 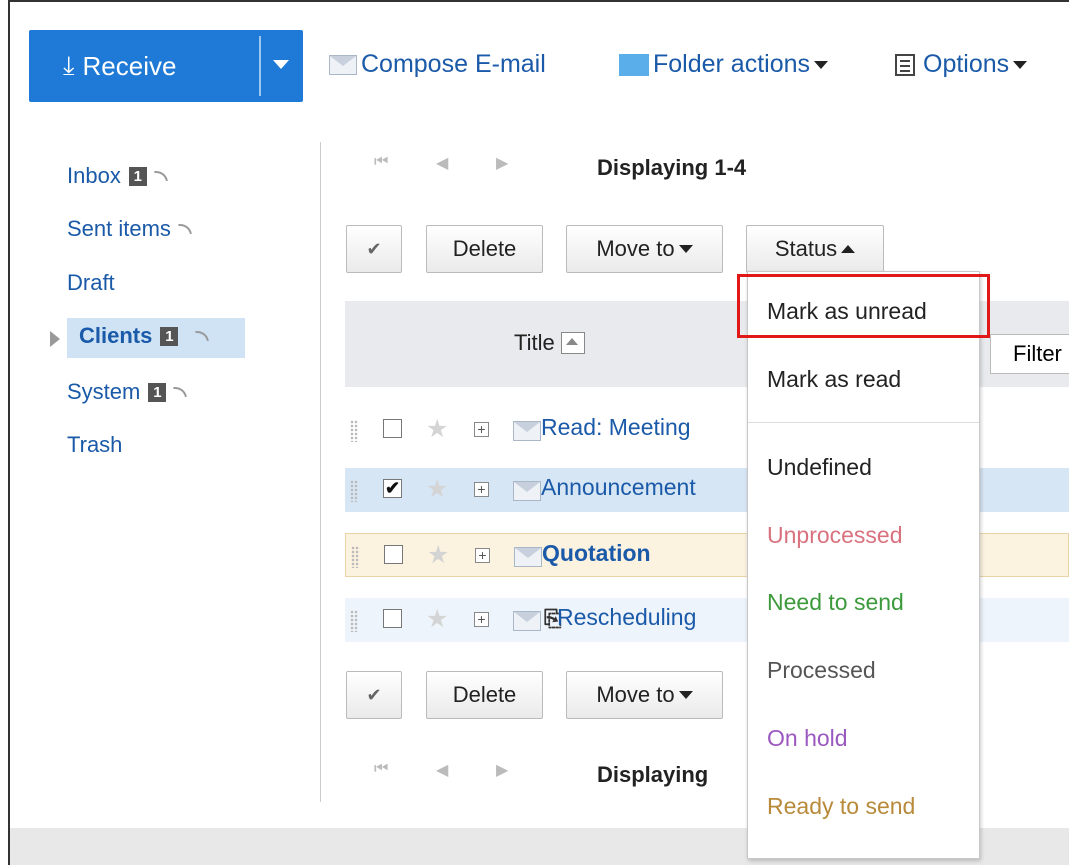 I want to click on pager-status-bottom: Displaying, so click(x=653, y=774).